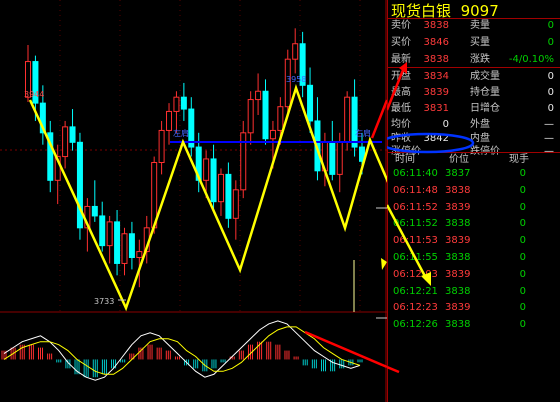 The width and height of the screenshot is (560, 402). I want to click on trade-time: 06:11:40, so click(415, 173).